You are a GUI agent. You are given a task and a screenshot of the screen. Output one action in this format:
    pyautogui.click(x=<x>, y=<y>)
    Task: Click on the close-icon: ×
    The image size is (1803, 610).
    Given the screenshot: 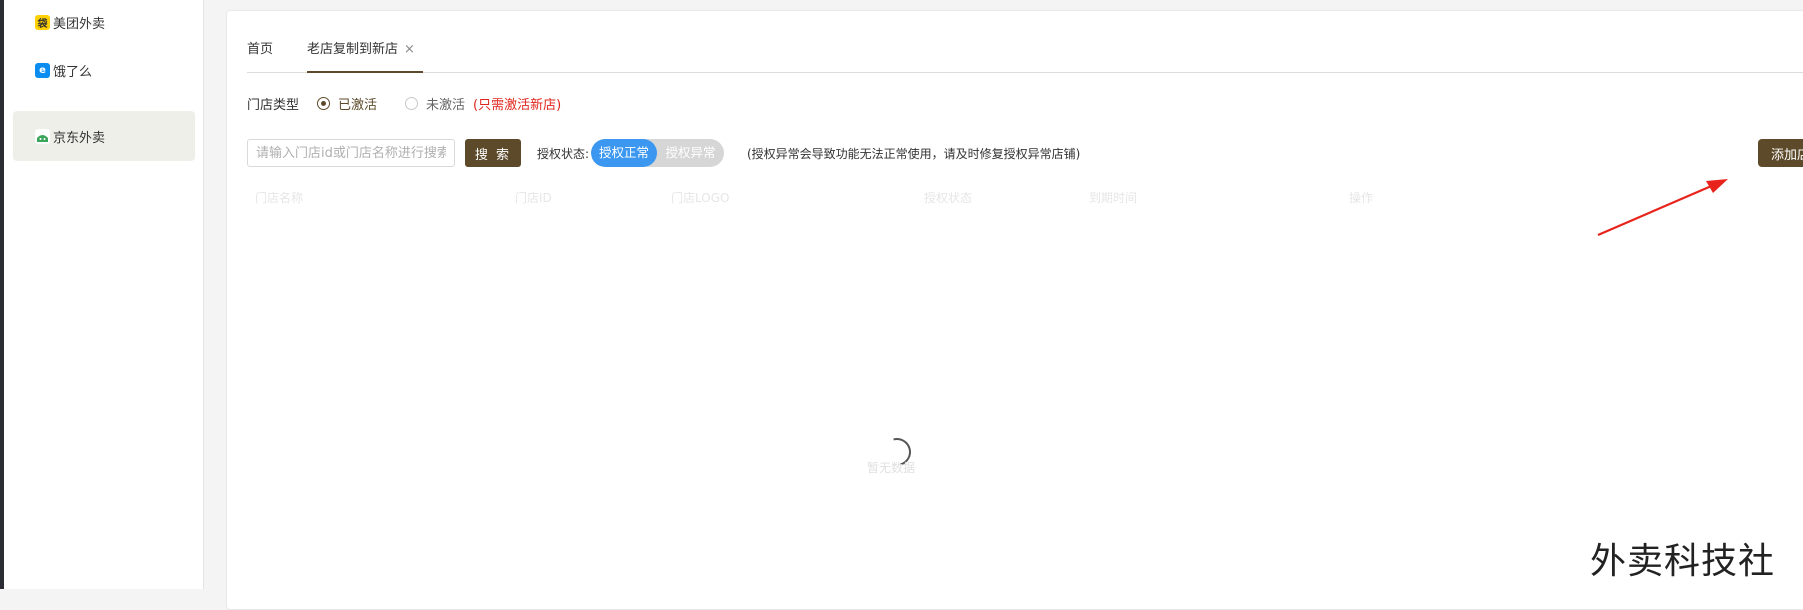 What is the action you would take?
    pyautogui.click(x=409, y=49)
    